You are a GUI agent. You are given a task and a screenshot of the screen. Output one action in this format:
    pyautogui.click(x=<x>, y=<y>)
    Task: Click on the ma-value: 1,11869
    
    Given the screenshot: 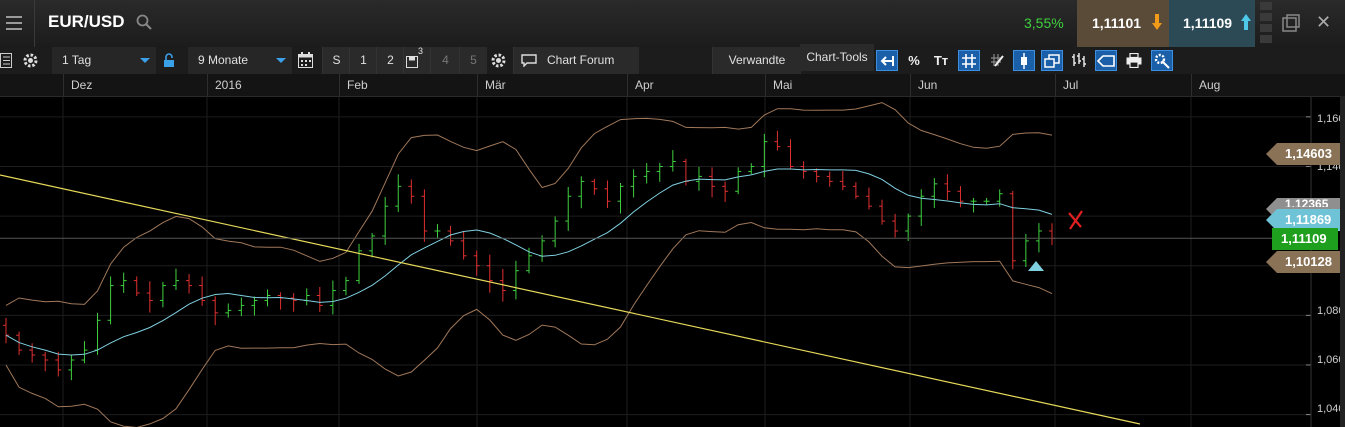 What is the action you would take?
    pyautogui.click(x=1308, y=219)
    